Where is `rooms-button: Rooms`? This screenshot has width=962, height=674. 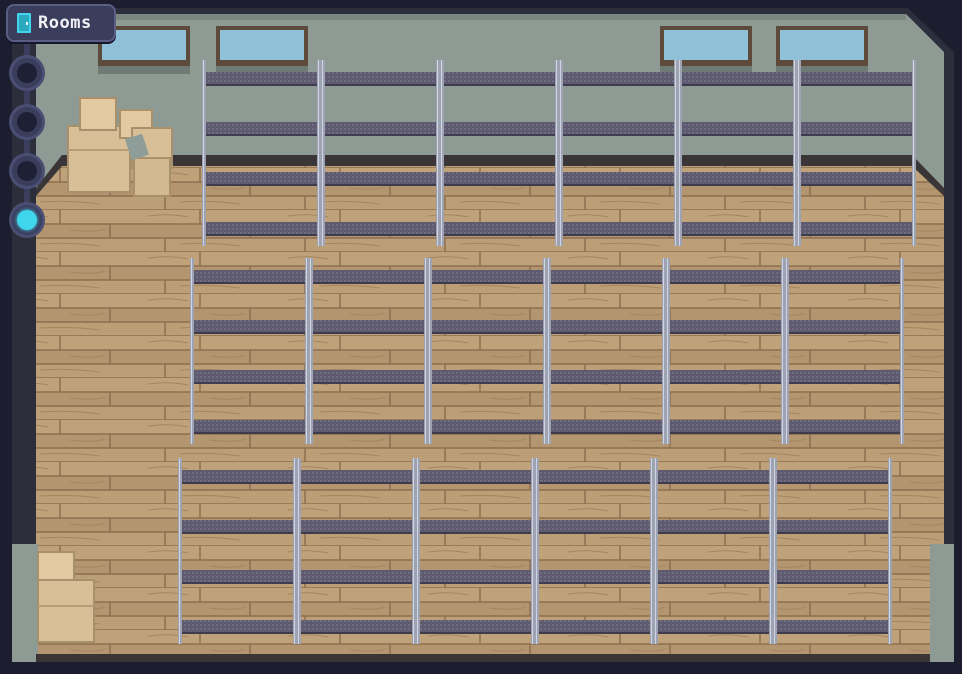
rooms-button: Rooms is located at coordinates (61, 23).